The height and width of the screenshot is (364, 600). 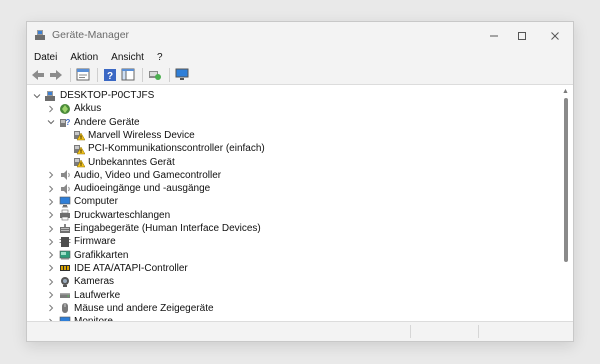 What do you see at coordinates (555, 35) in the screenshot?
I see `close-button` at bounding box center [555, 35].